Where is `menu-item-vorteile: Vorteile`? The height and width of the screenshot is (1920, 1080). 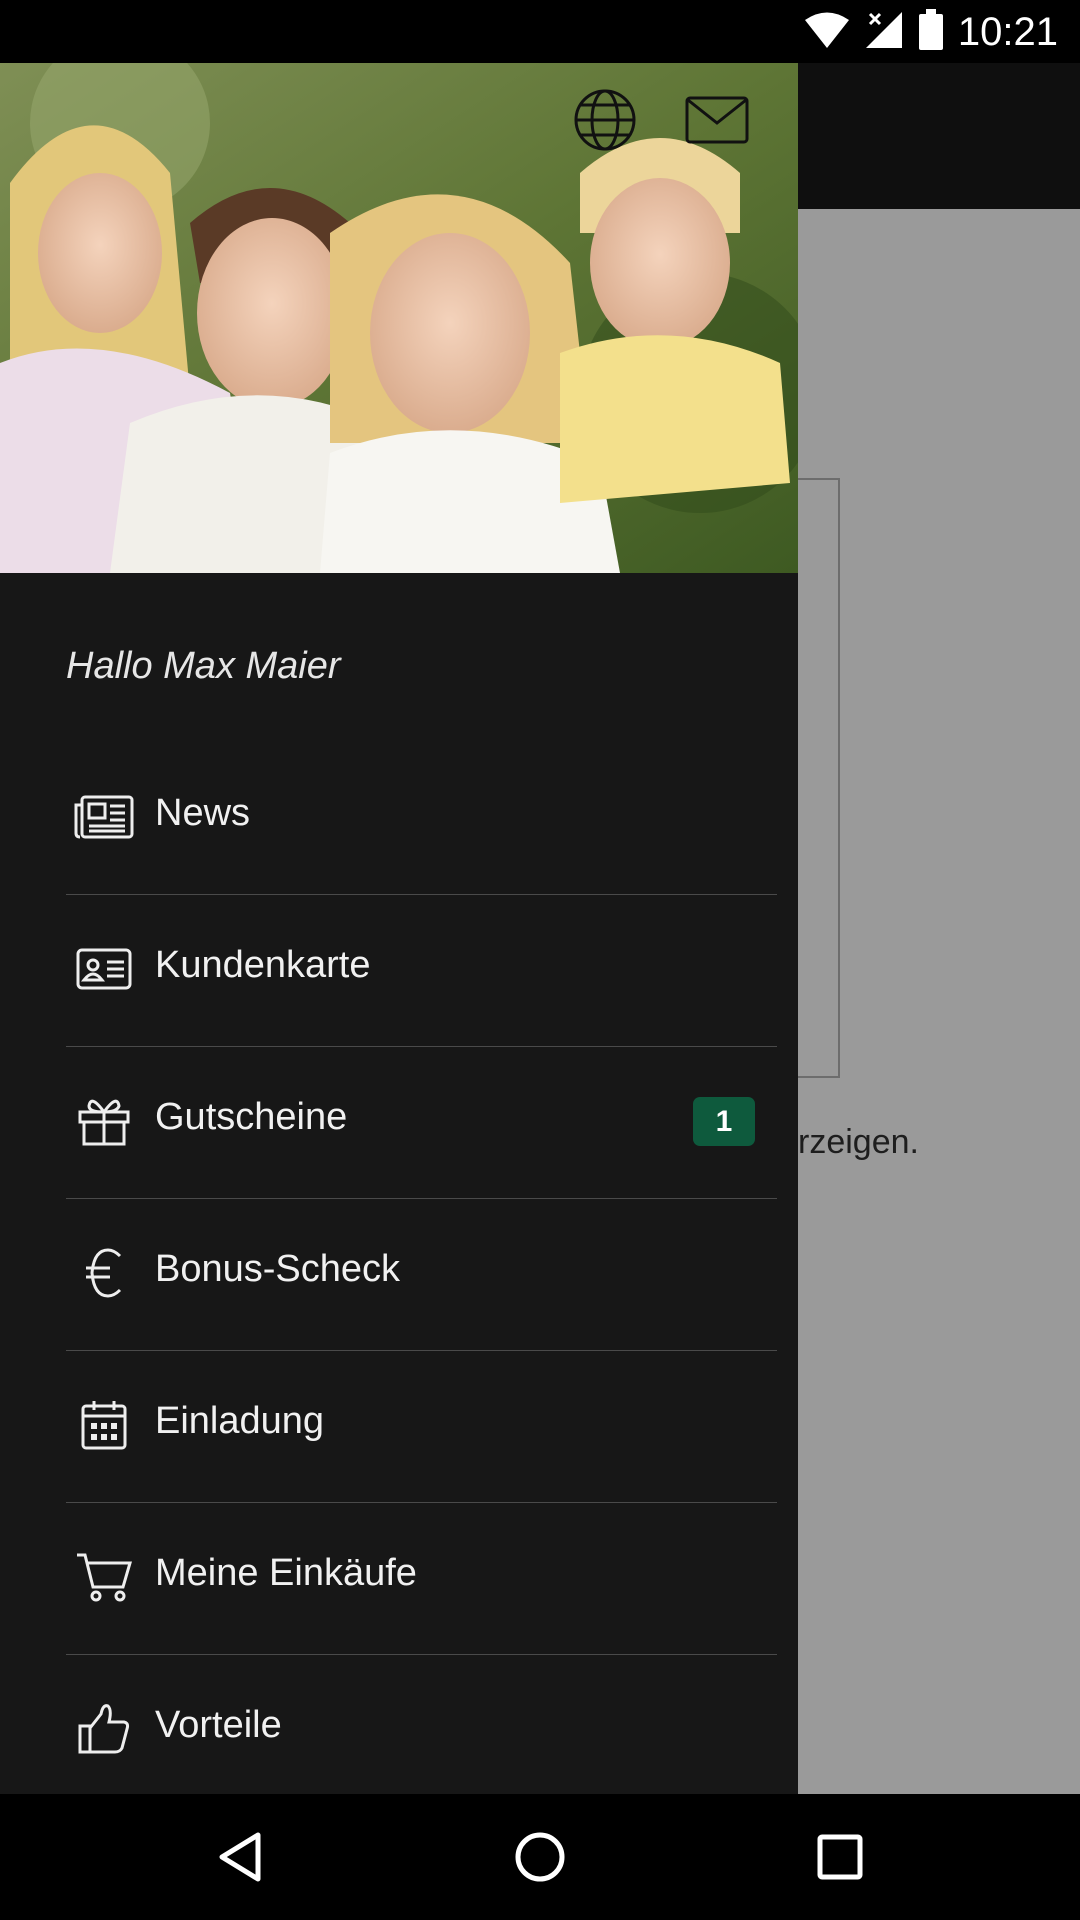
menu-item-vorteile: Vorteile is located at coordinates (421, 1724).